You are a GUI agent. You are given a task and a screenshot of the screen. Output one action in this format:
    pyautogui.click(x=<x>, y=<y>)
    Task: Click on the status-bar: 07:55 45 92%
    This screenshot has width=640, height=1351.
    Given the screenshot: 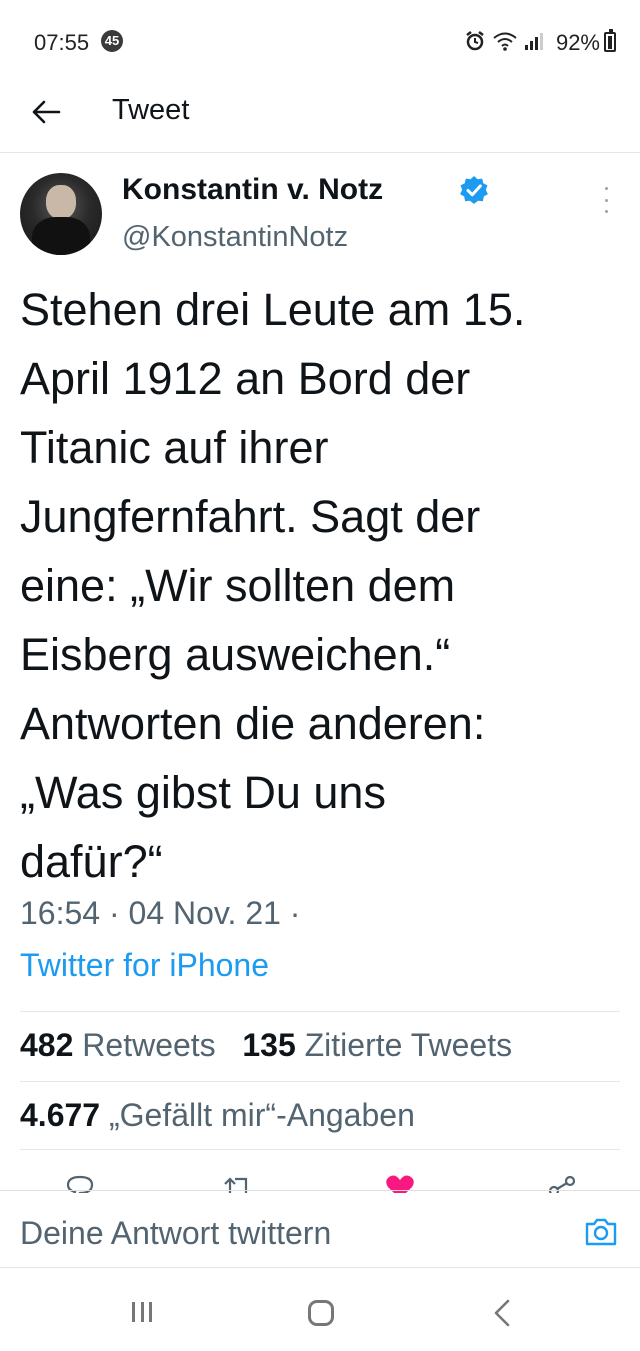 What is the action you would take?
    pyautogui.click(x=320, y=40)
    